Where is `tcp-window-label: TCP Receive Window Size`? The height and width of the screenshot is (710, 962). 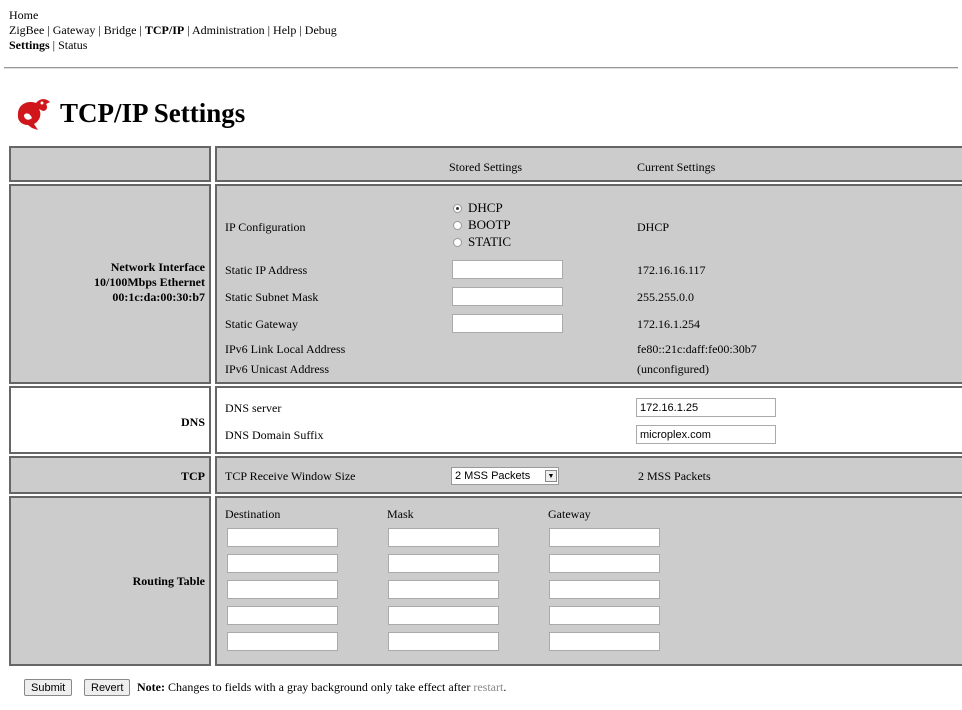 tcp-window-label: TCP Receive Window Size is located at coordinates (290, 476).